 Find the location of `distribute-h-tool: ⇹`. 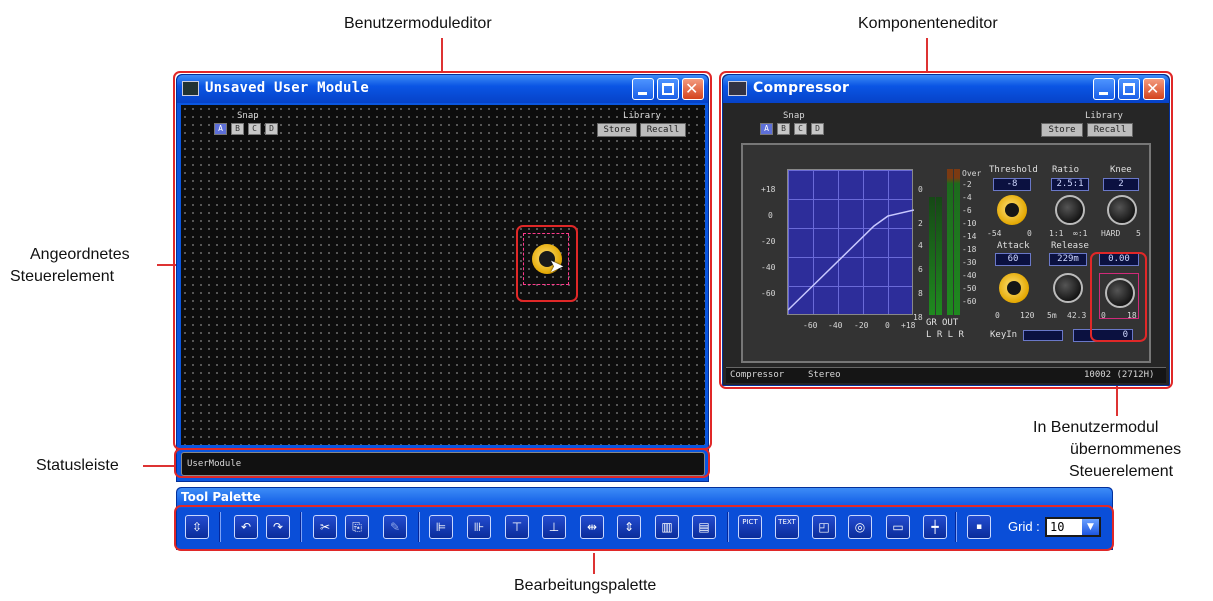

distribute-h-tool: ⇹ is located at coordinates (592, 527).